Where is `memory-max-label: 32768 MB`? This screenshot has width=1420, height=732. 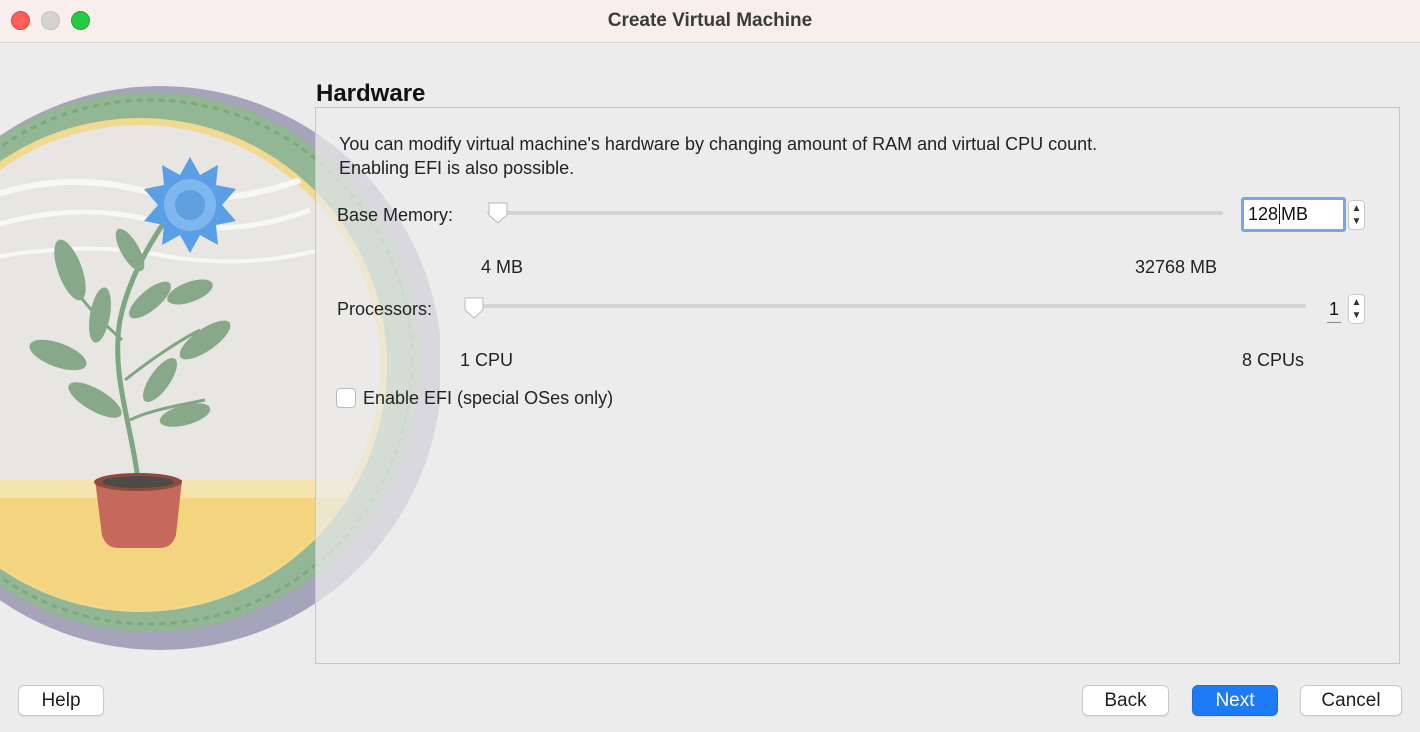
memory-max-label: 32768 MB is located at coordinates (1176, 267).